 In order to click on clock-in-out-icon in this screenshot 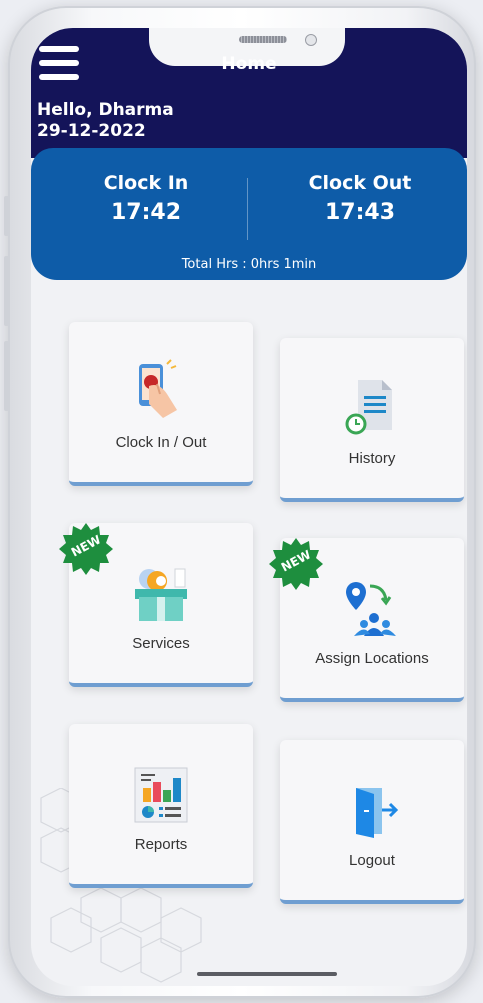, I will do `click(158, 388)`.